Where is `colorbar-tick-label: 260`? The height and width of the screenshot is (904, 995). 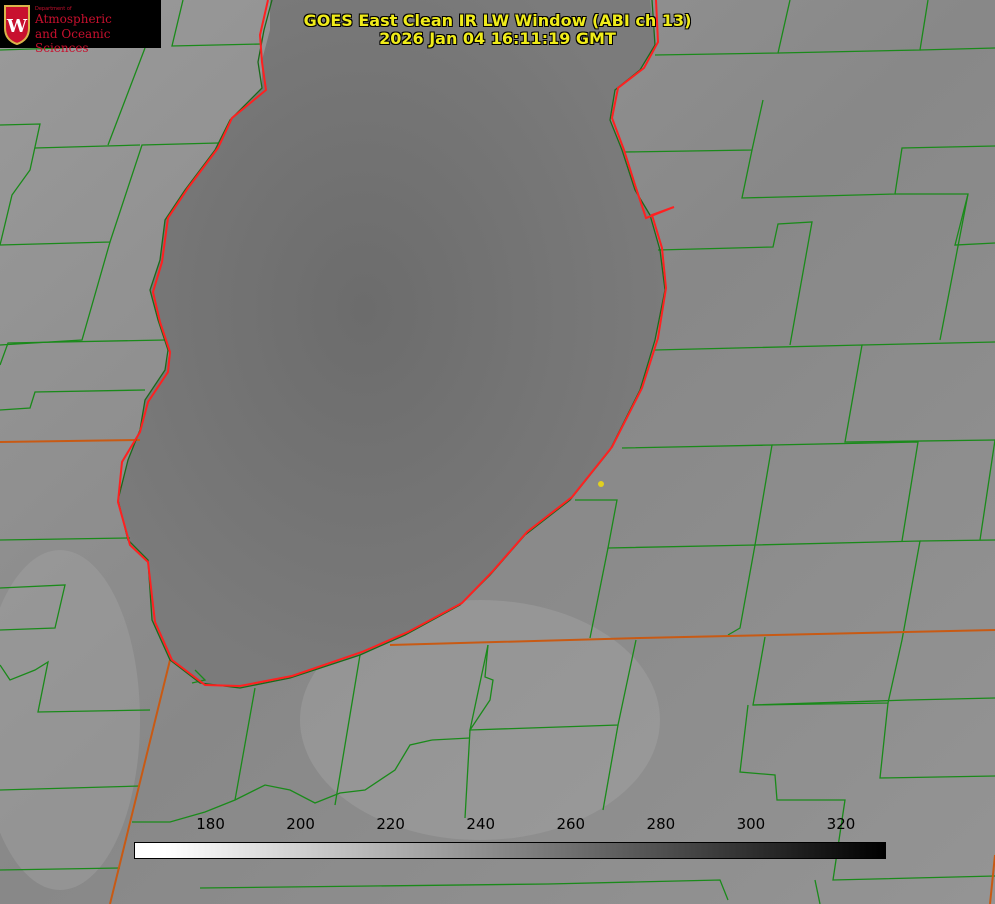 colorbar-tick-label: 260 is located at coordinates (571, 824).